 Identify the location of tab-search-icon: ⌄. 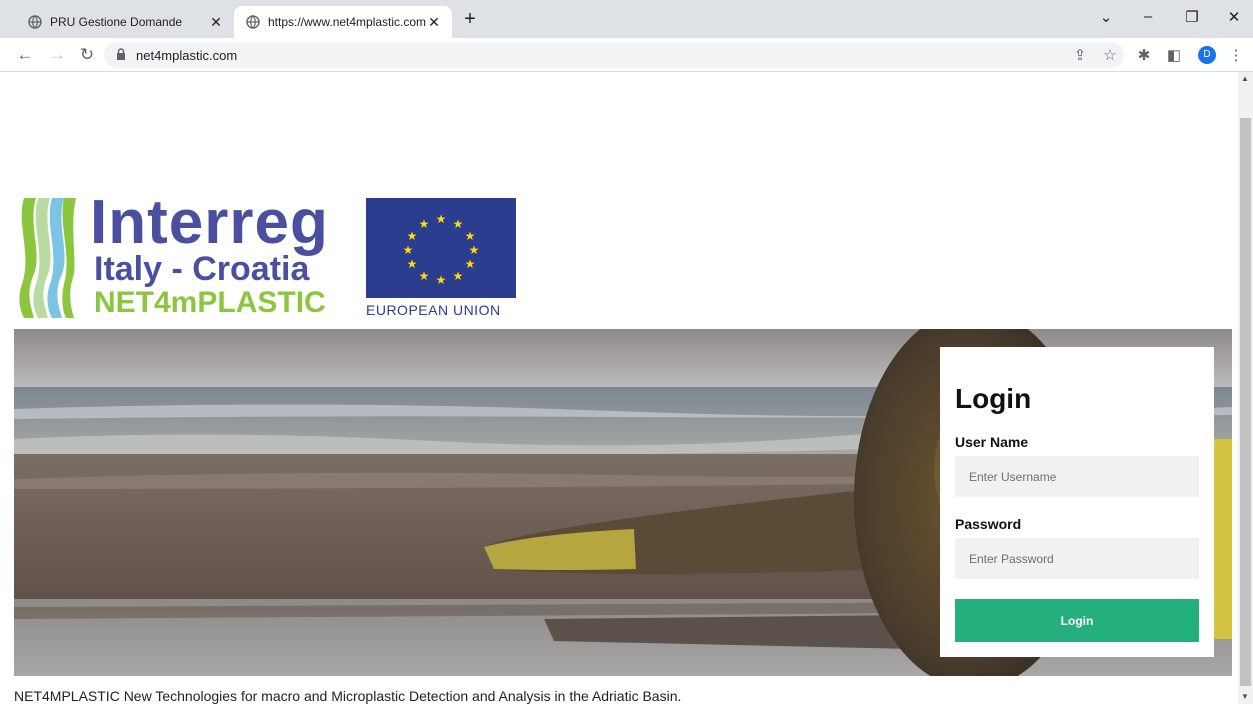
(1106, 17).